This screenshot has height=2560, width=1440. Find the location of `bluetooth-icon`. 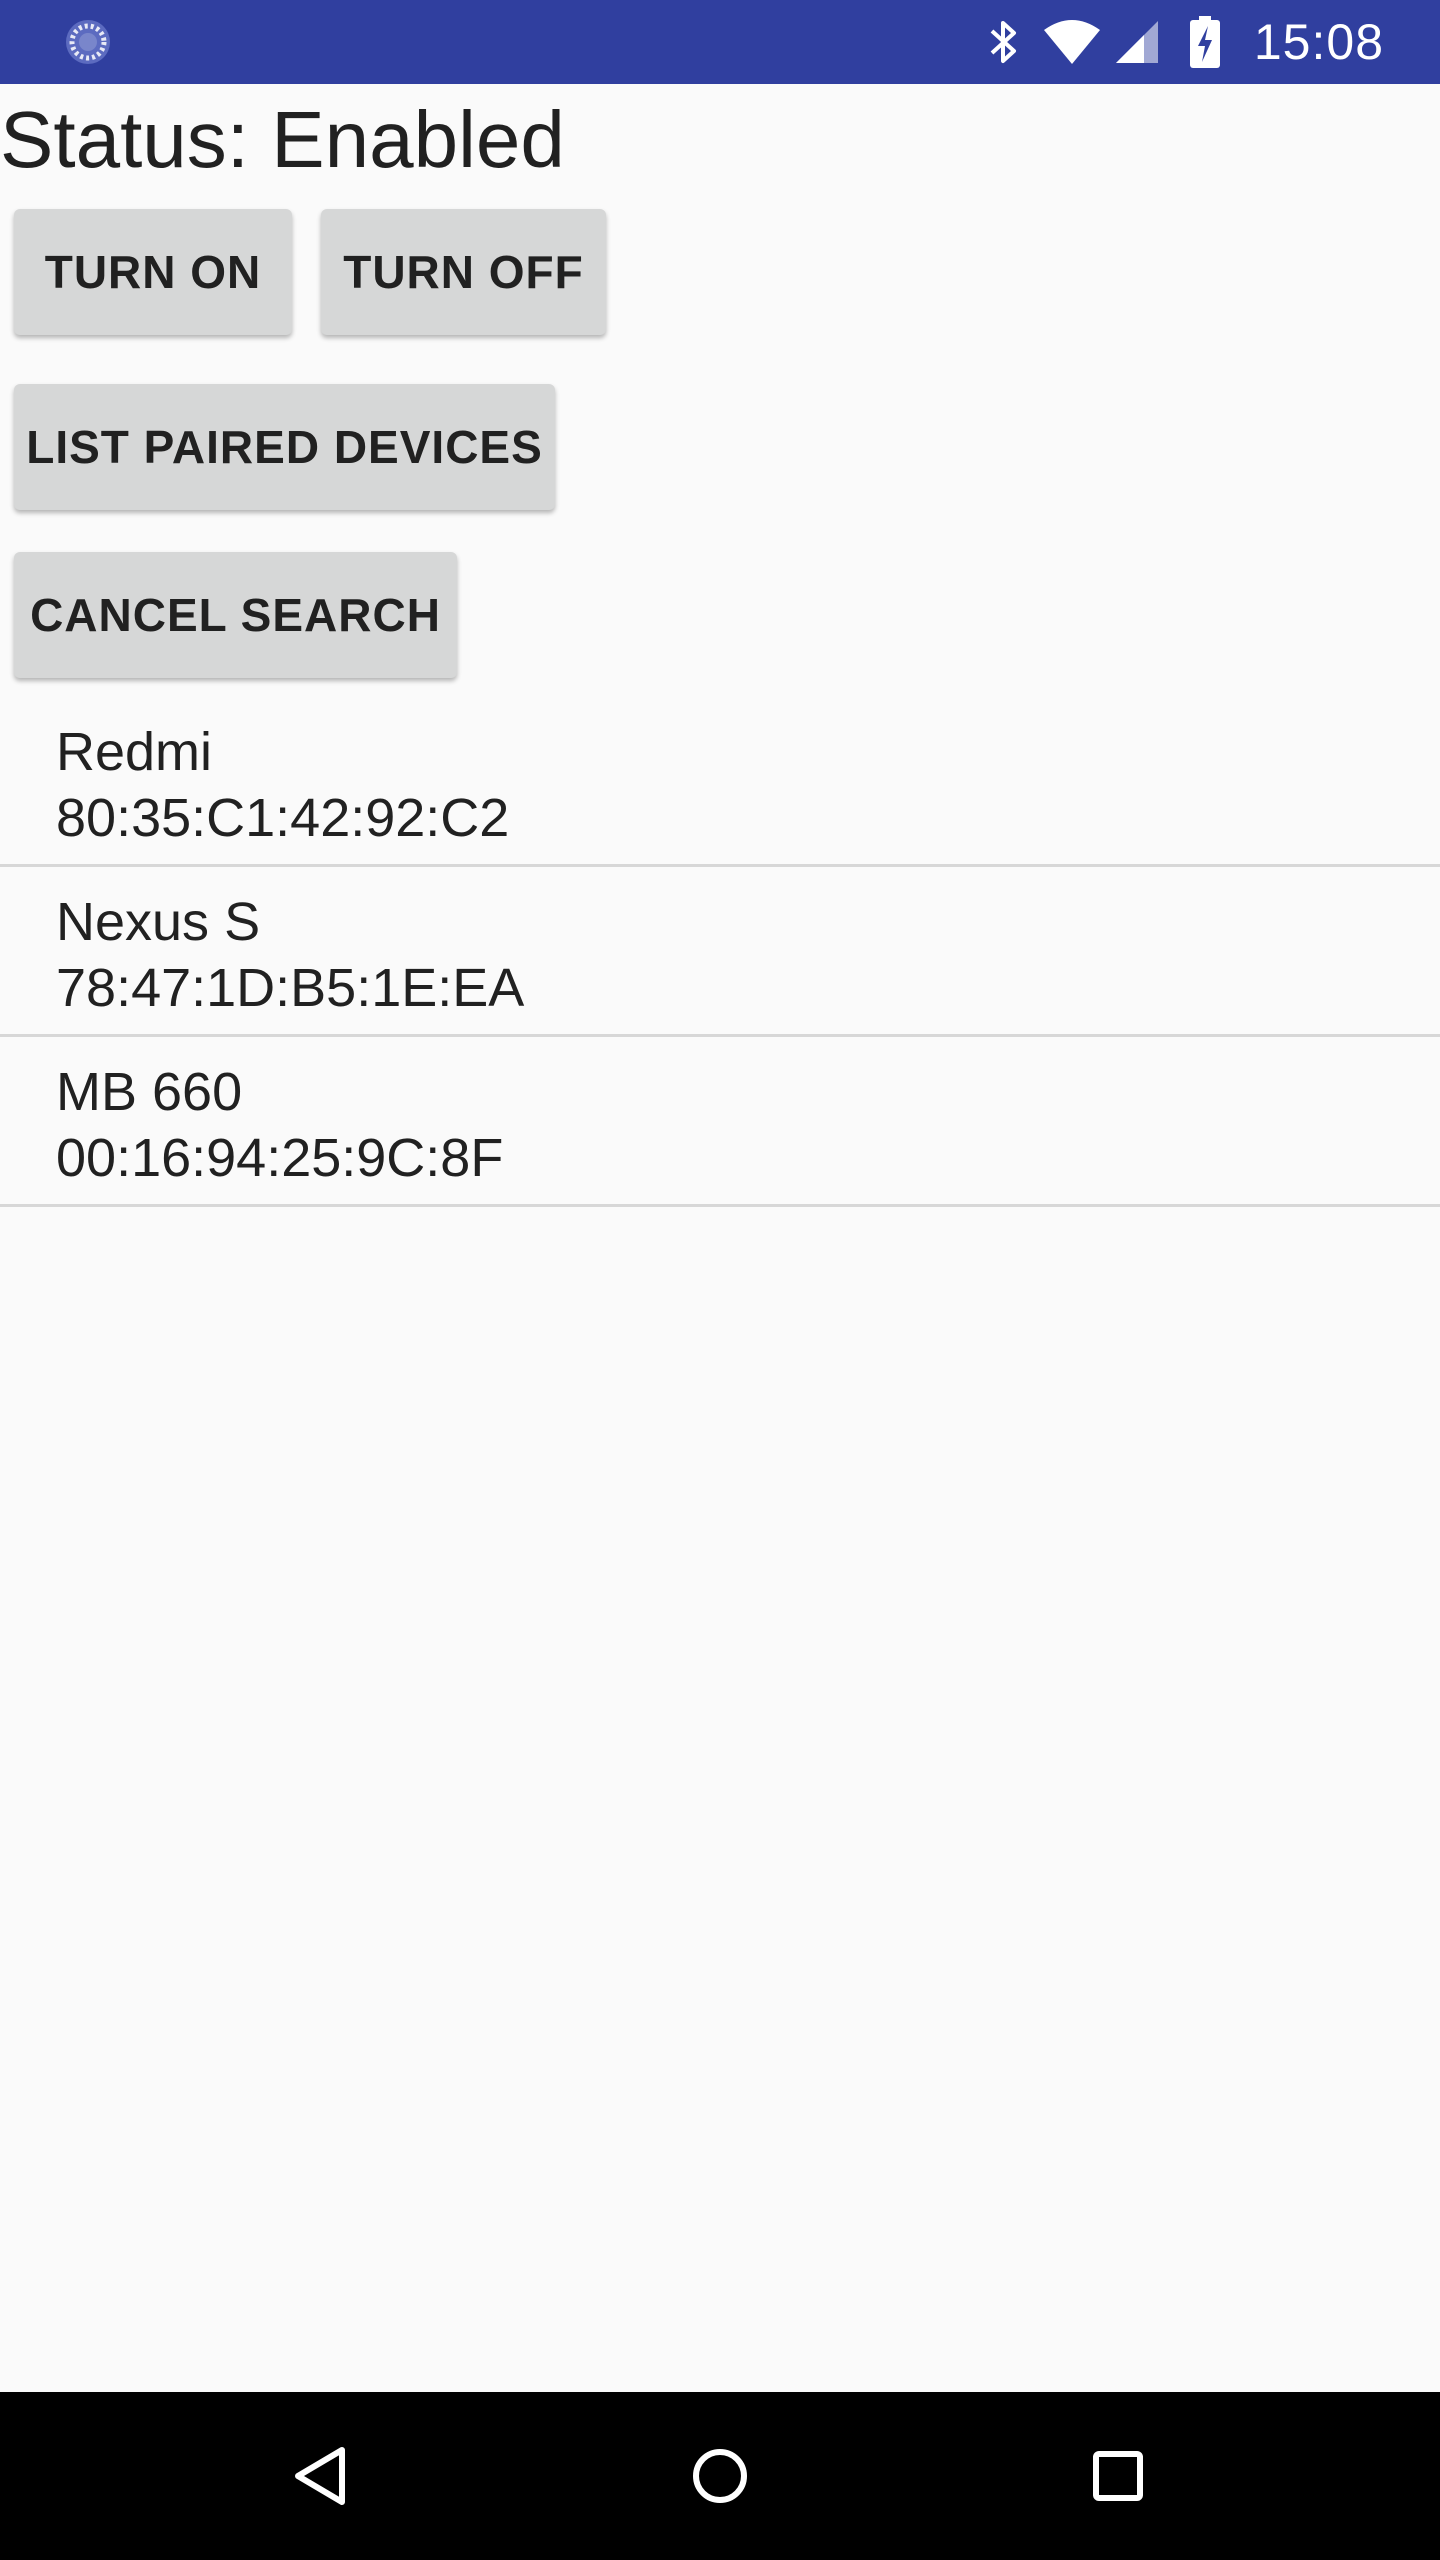

bluetooth-icon is located at coordinates (1003, 42).